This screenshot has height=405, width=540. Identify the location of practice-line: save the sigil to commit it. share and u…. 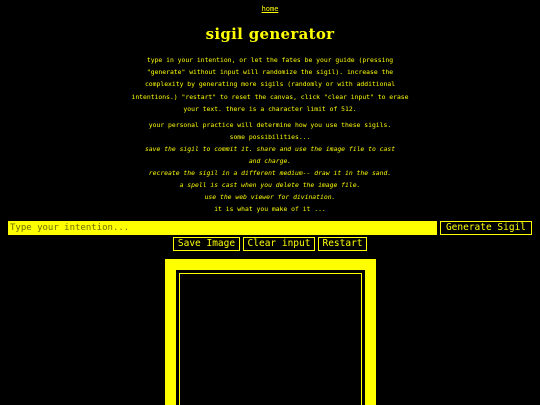
(270, 149).